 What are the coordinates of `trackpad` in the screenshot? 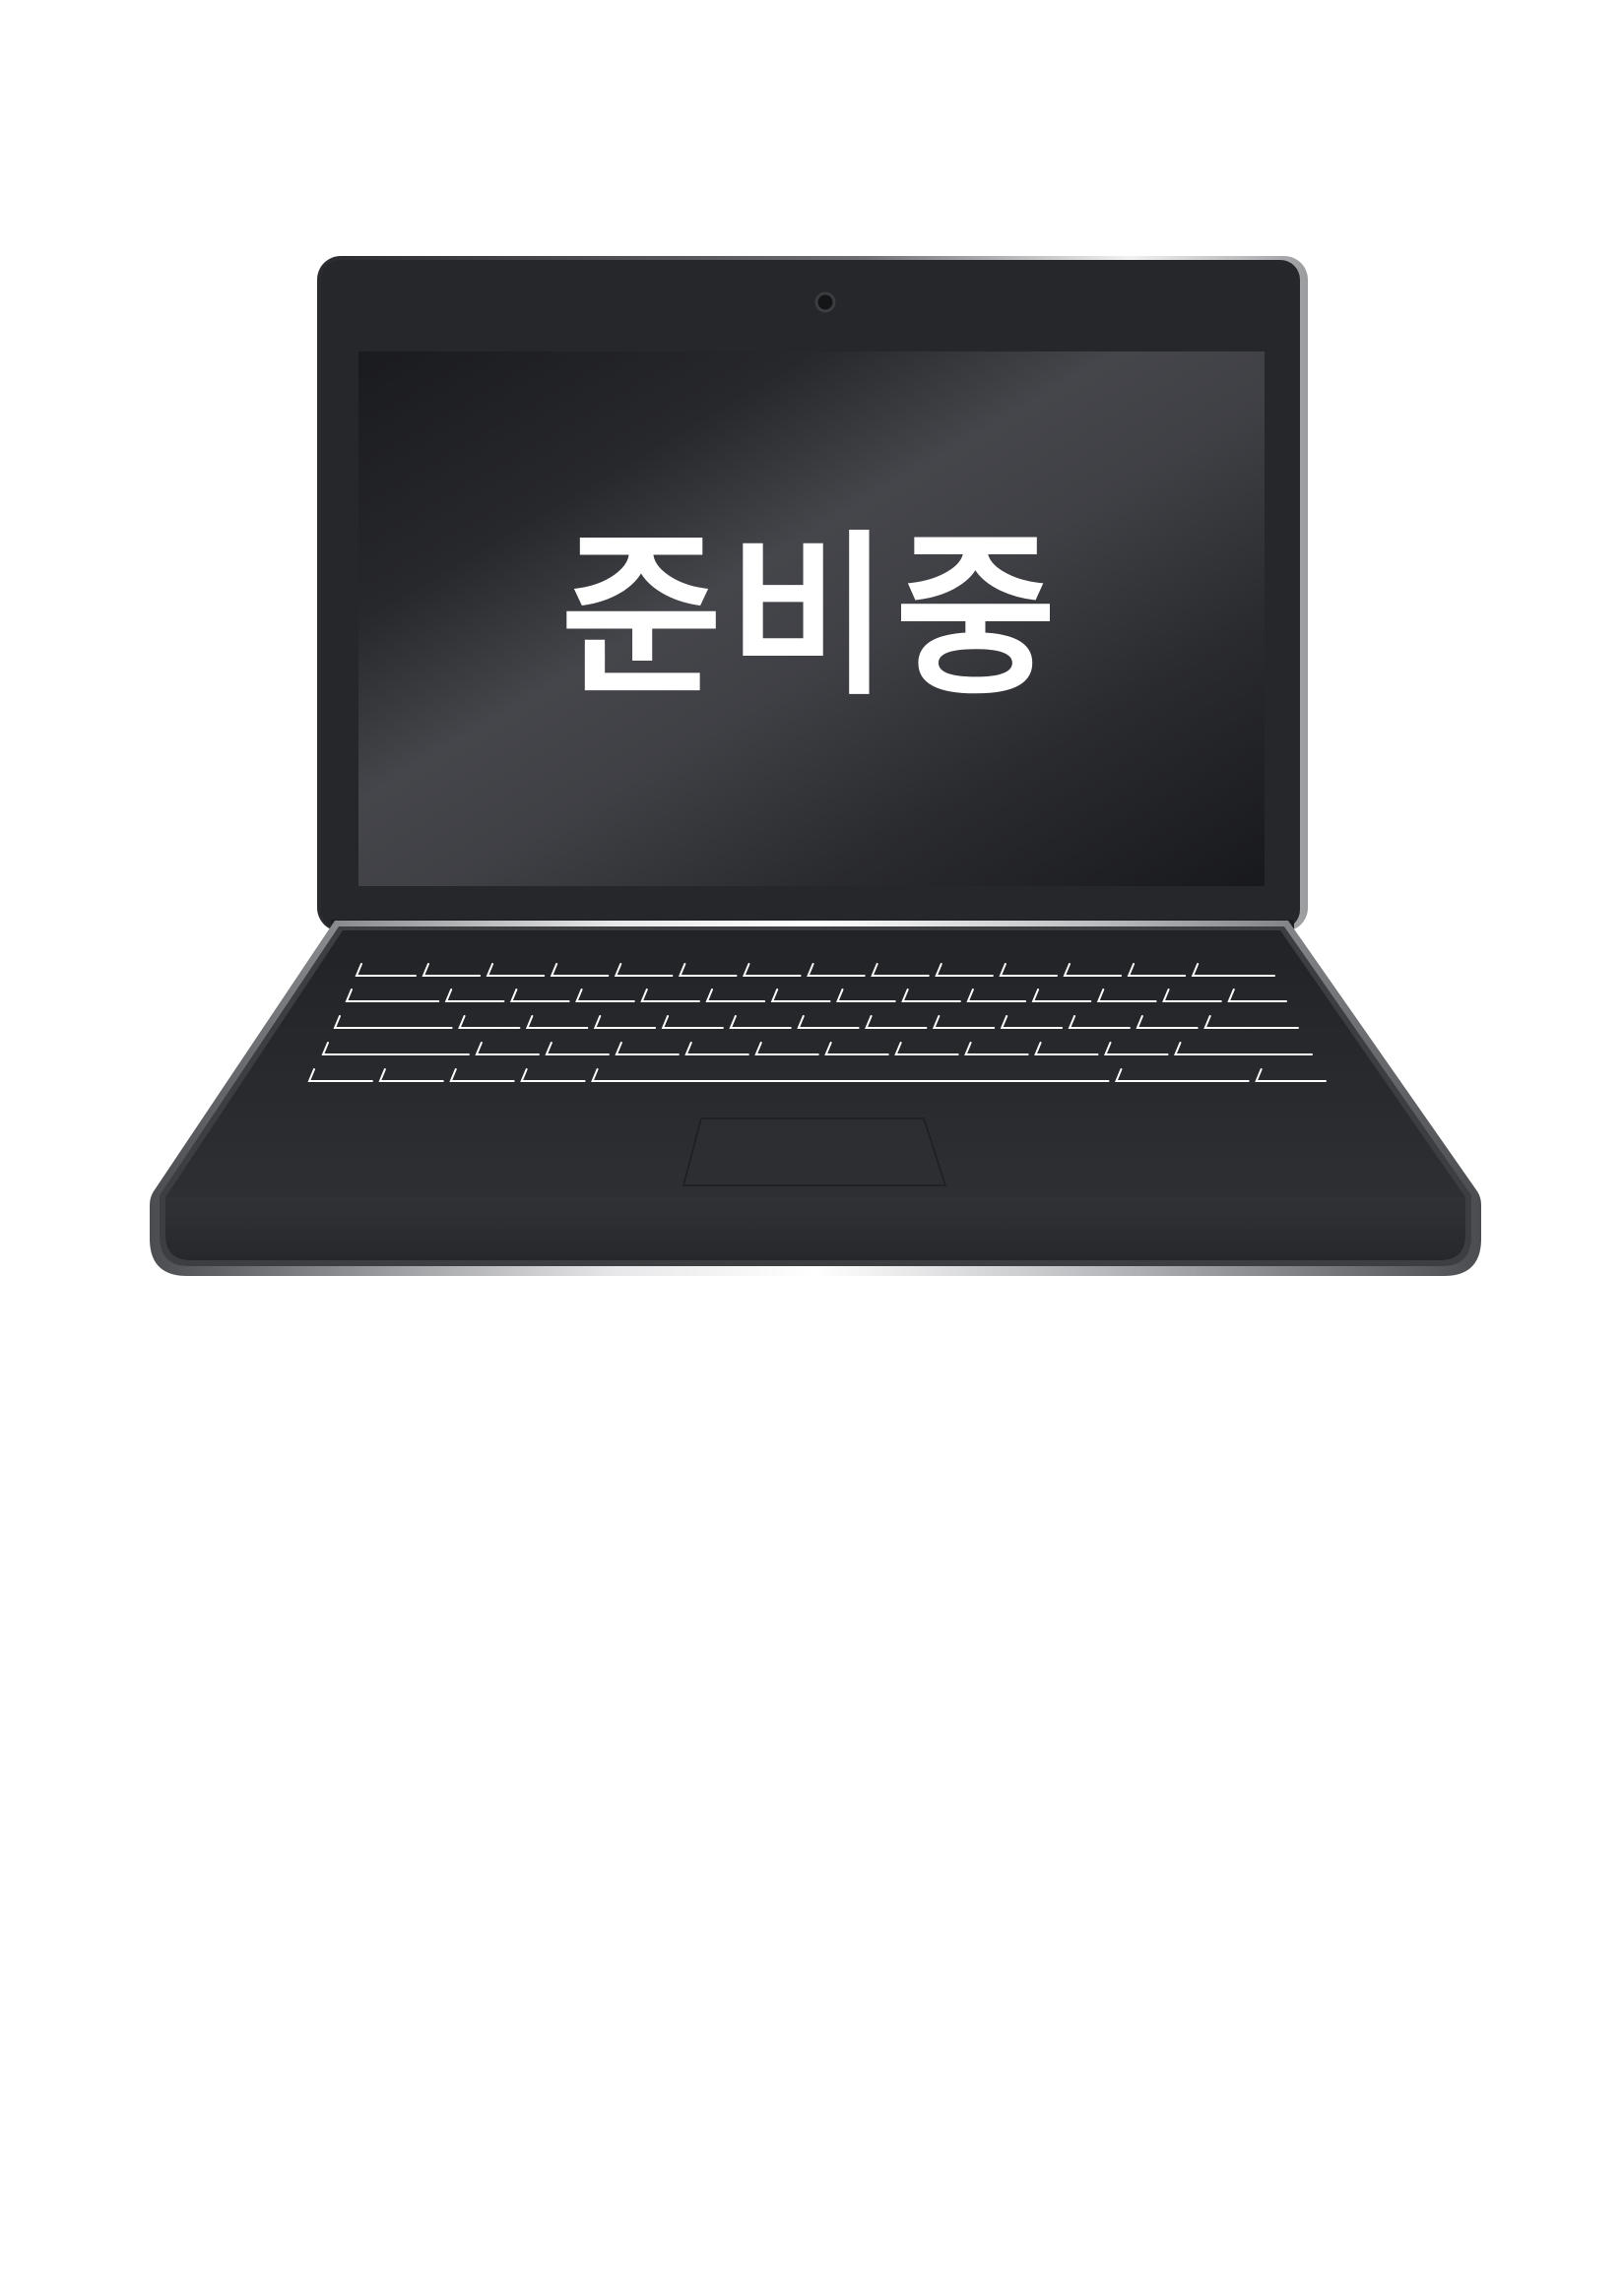 It's located at (814, 1151).